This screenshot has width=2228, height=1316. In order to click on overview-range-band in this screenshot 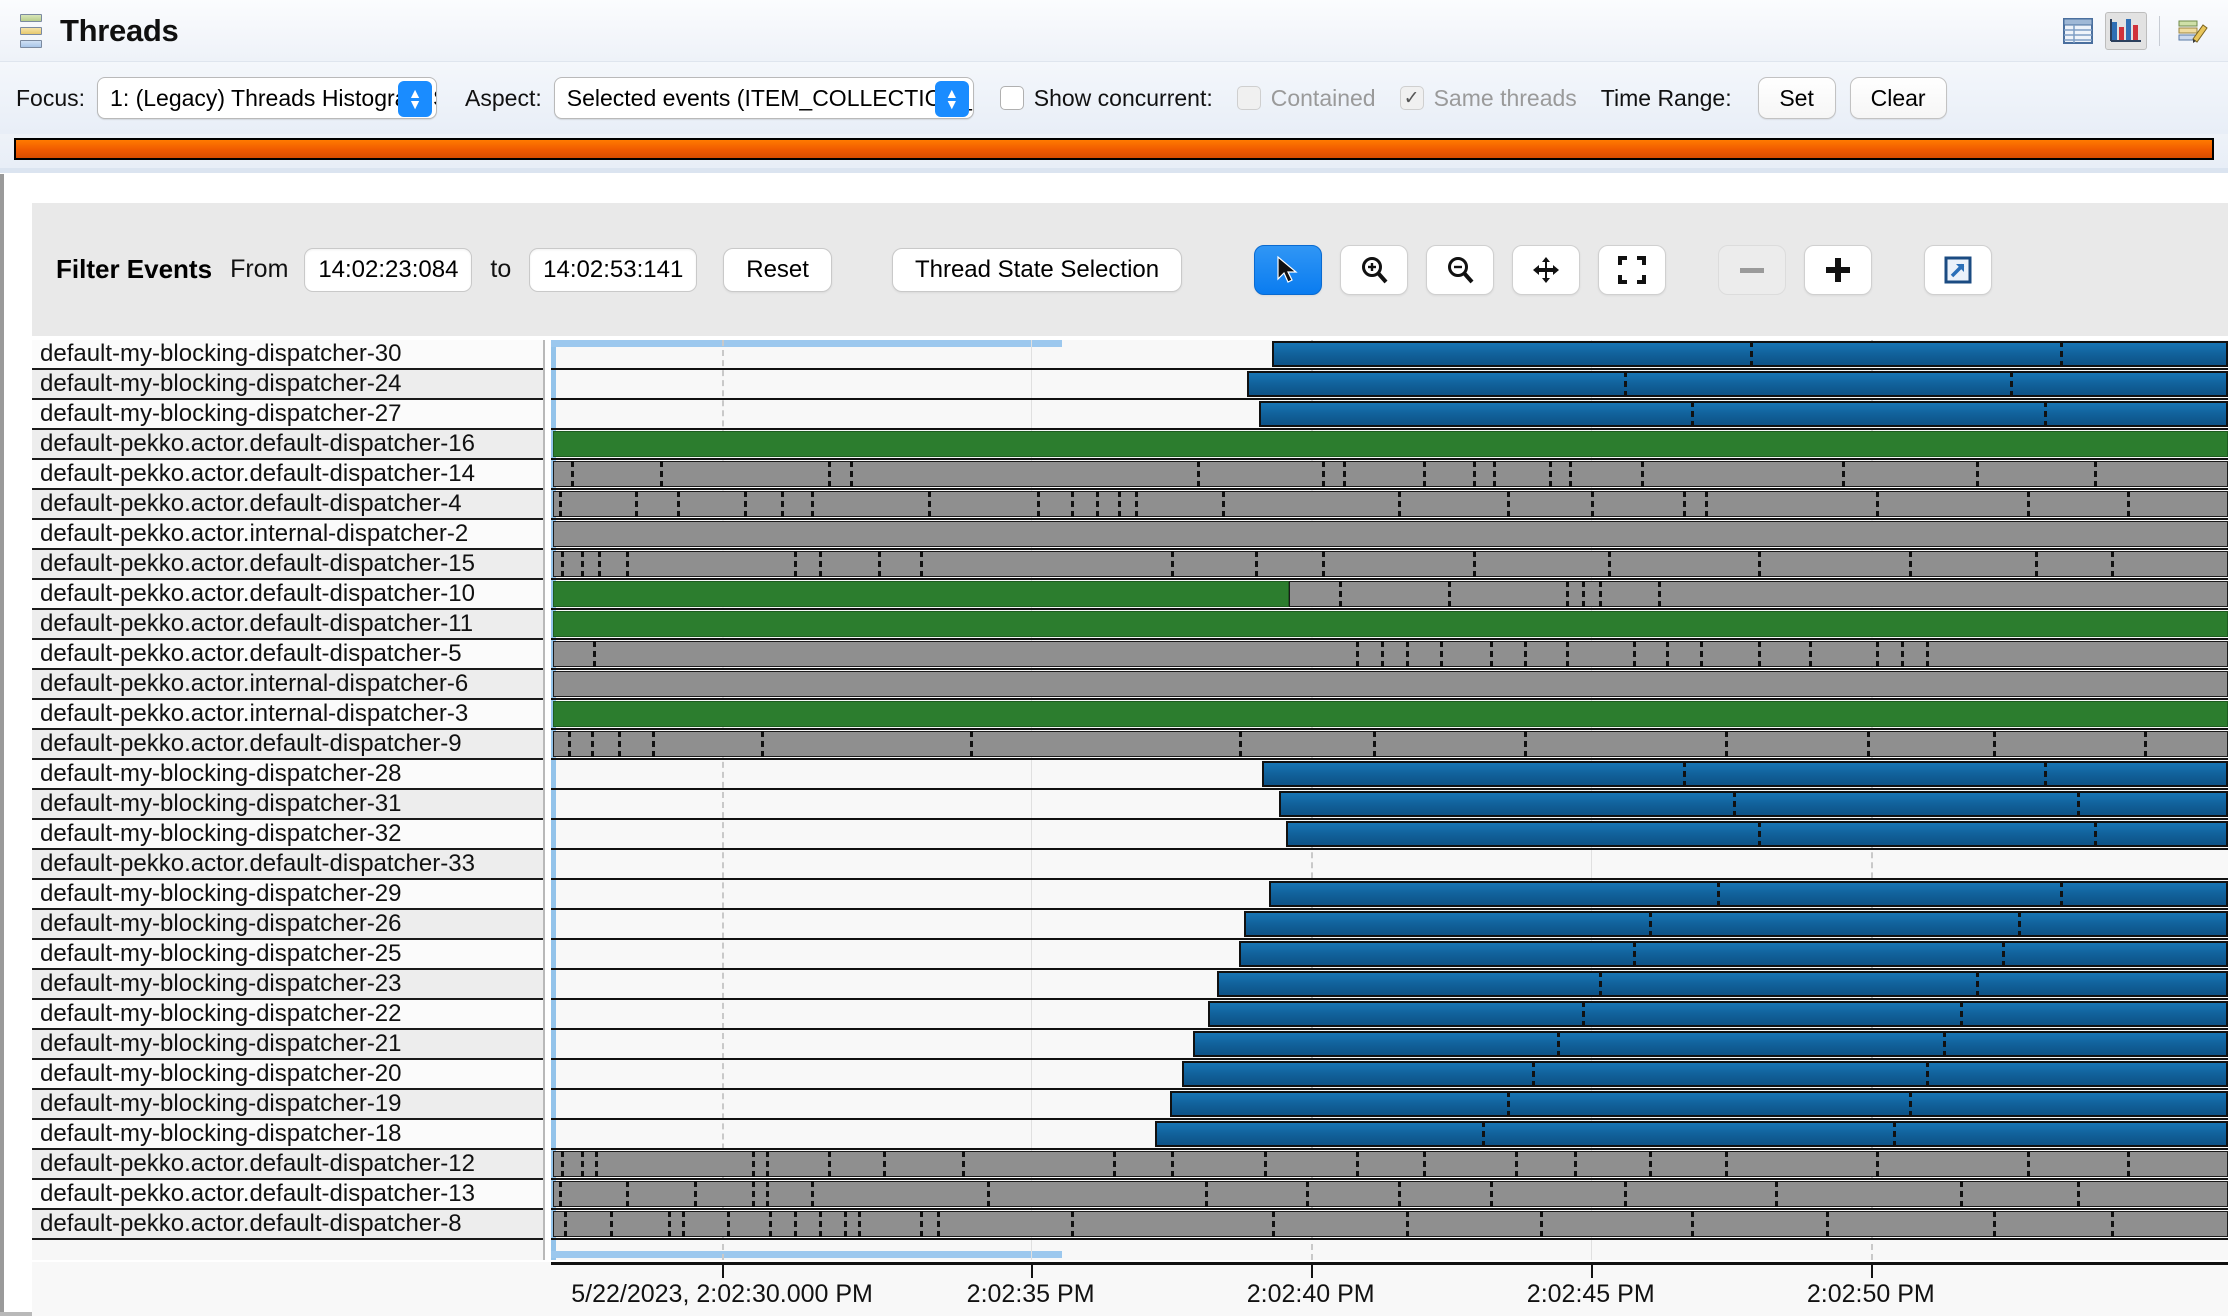, I will do `click(1114, 149)`.